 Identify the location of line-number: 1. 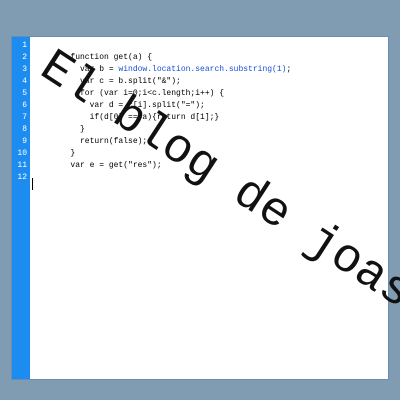
(24, 45).